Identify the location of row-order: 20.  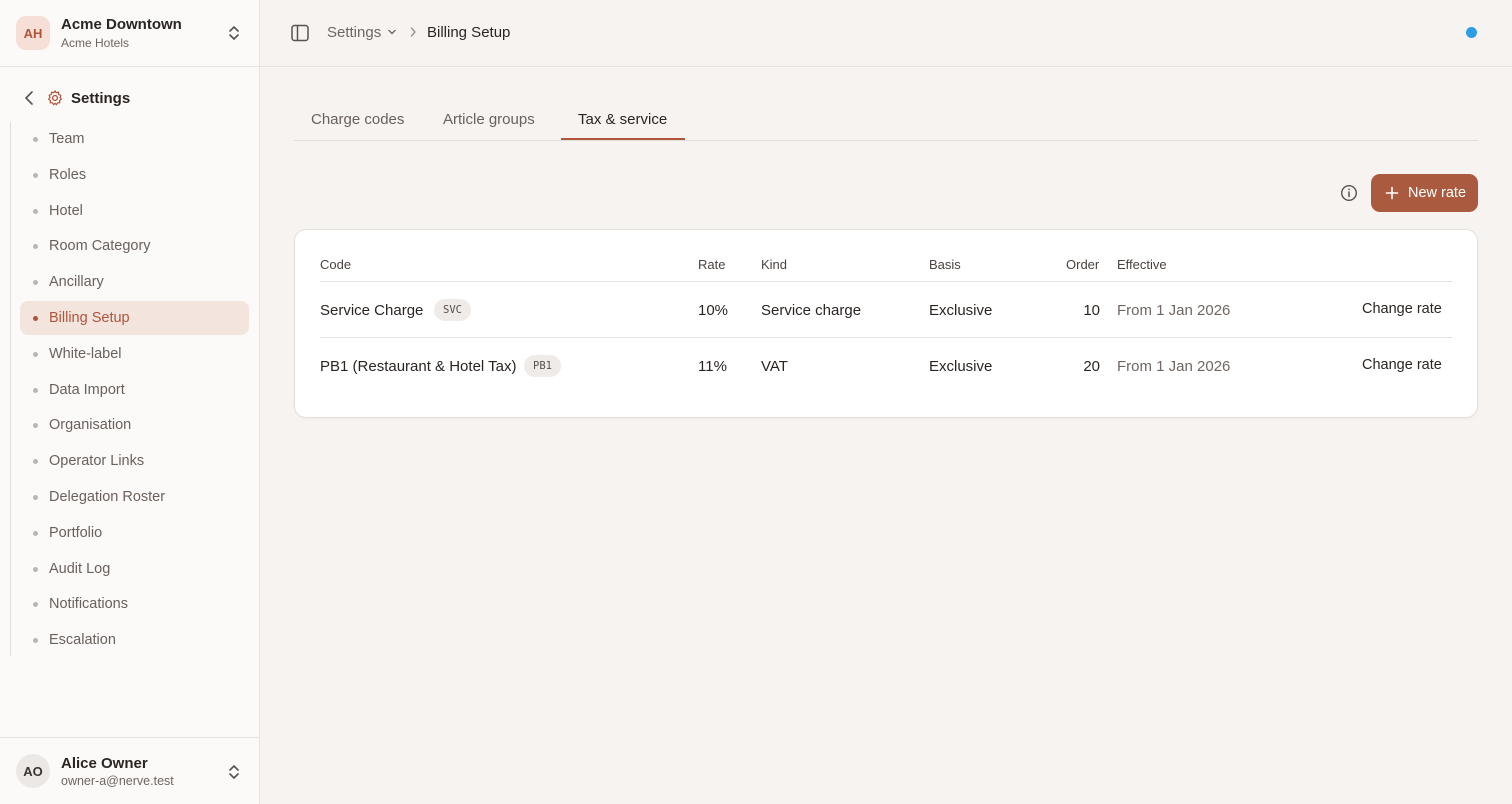
(1091, 366).